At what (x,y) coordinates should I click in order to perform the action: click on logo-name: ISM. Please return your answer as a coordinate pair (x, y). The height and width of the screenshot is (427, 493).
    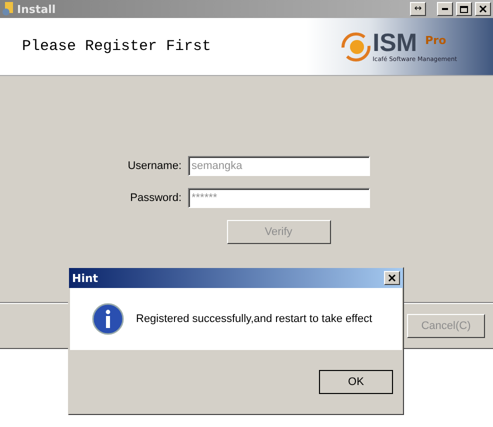
    Looking at the image, I should click on (395, 43).